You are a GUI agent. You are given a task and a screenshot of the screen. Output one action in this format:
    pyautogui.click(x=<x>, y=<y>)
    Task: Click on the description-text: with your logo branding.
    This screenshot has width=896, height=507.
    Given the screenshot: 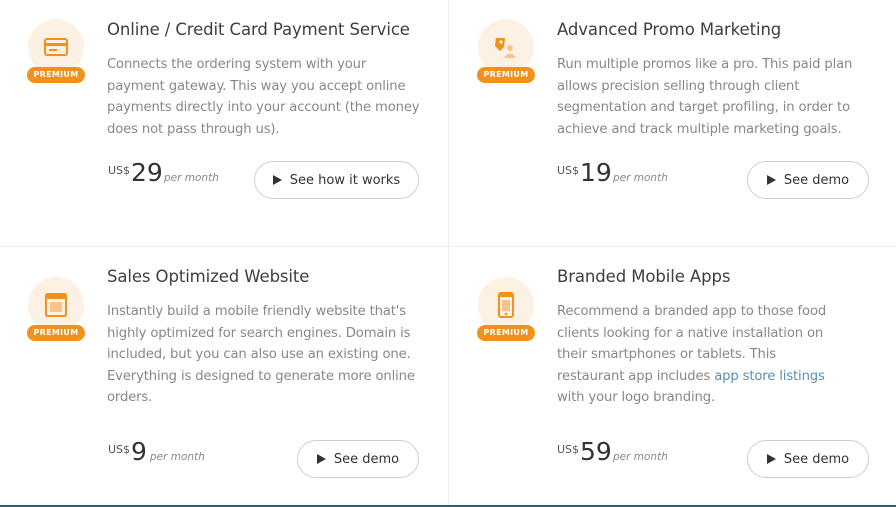 What is the action you would take?
    pyautogui.click(x=636, y=397)
    